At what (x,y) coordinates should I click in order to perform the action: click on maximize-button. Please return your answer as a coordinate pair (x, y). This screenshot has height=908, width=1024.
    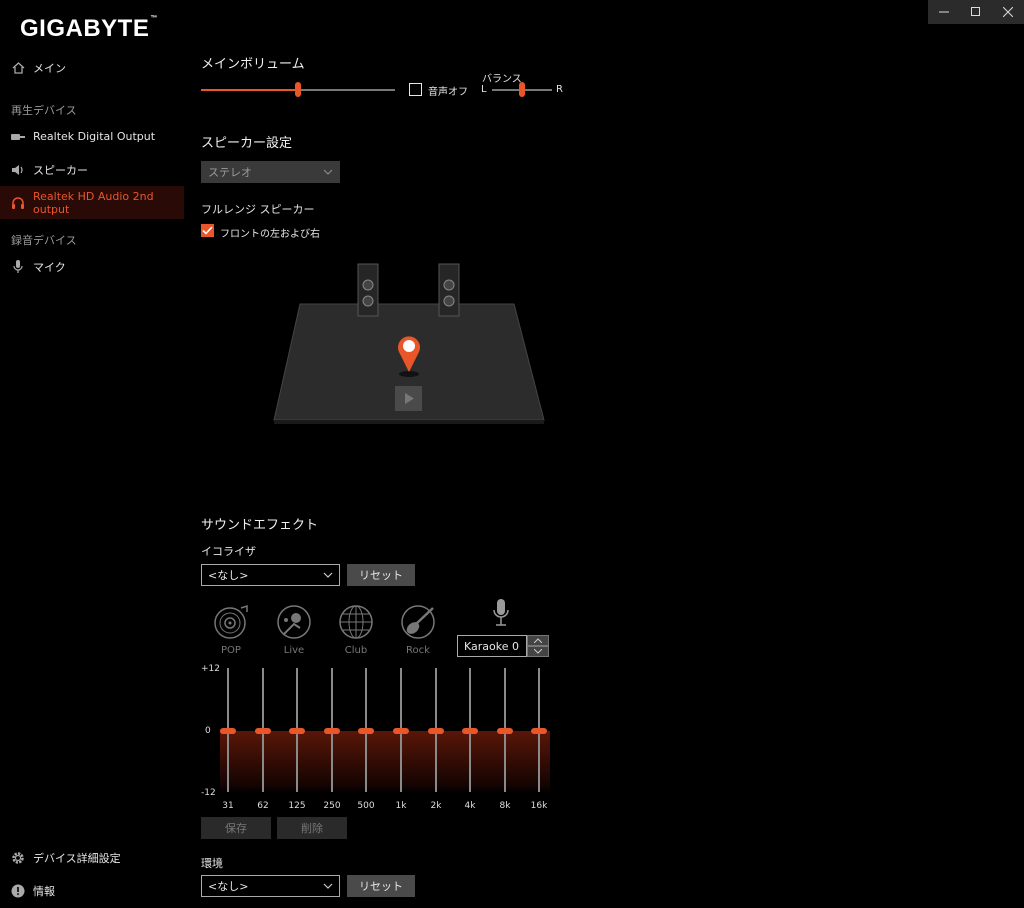
    Looking at the image, I should click on (976, 12).